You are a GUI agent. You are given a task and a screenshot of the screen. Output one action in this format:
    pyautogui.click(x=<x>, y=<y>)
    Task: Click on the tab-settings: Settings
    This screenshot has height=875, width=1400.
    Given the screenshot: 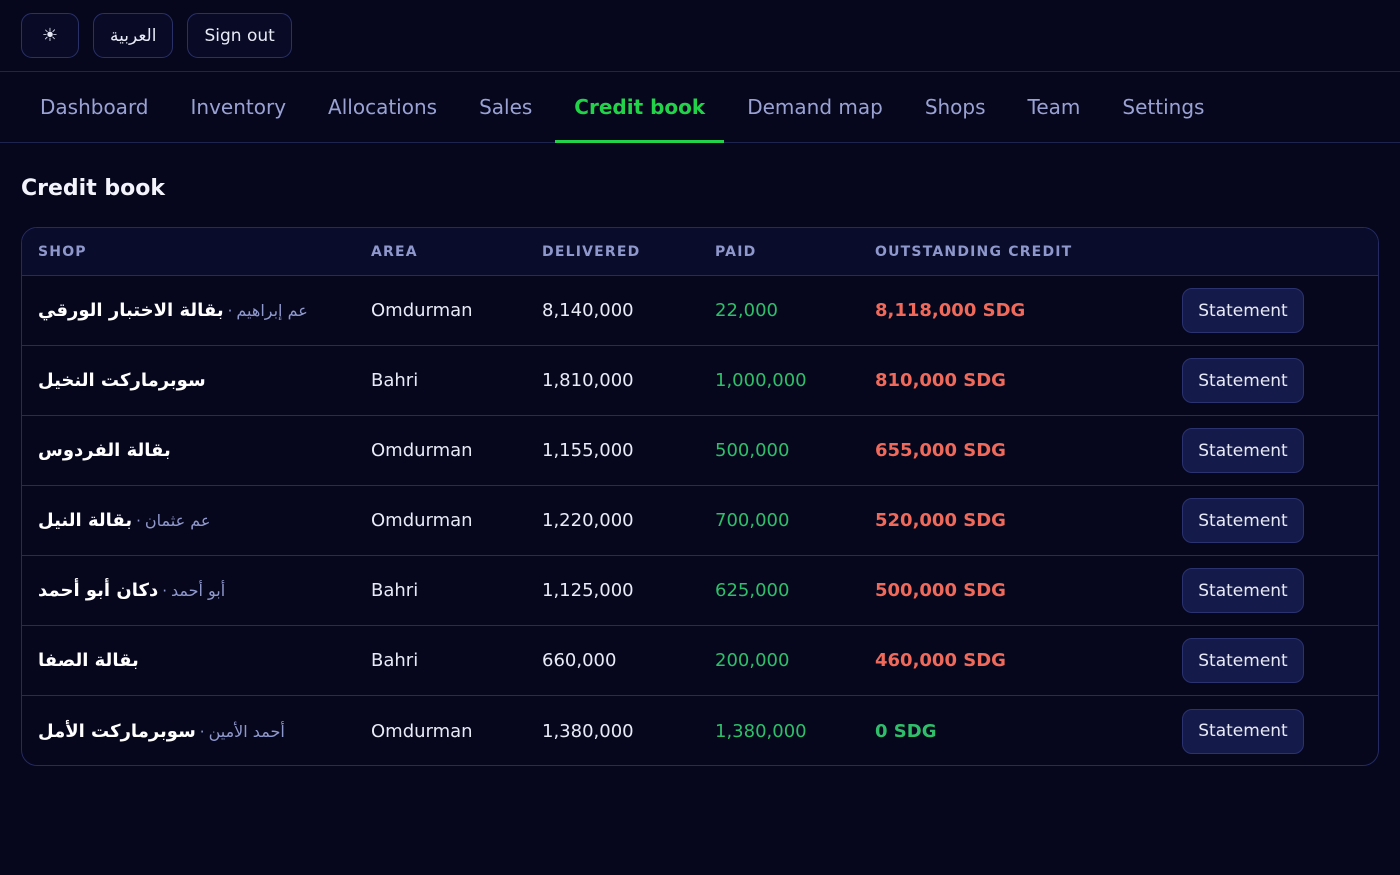 What is the action you would take?
    pyautogui.click(x=1163, y=107)
    